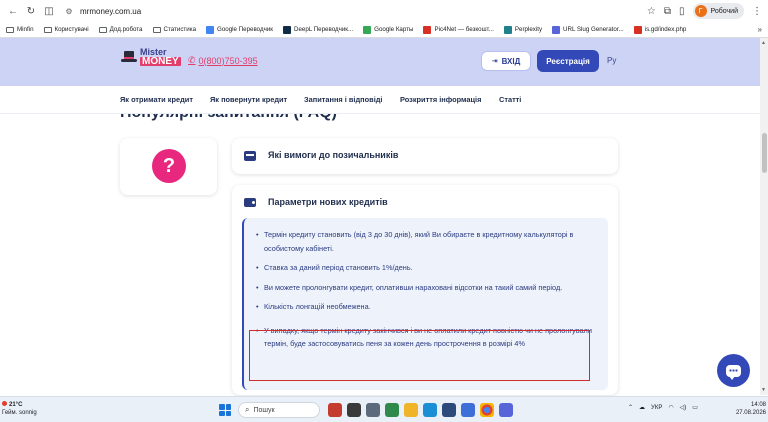  What do you see at coordinates (670, 407) in the screenshot?
I see `wifi-icon: ◠` at bounding box center [670, 407].